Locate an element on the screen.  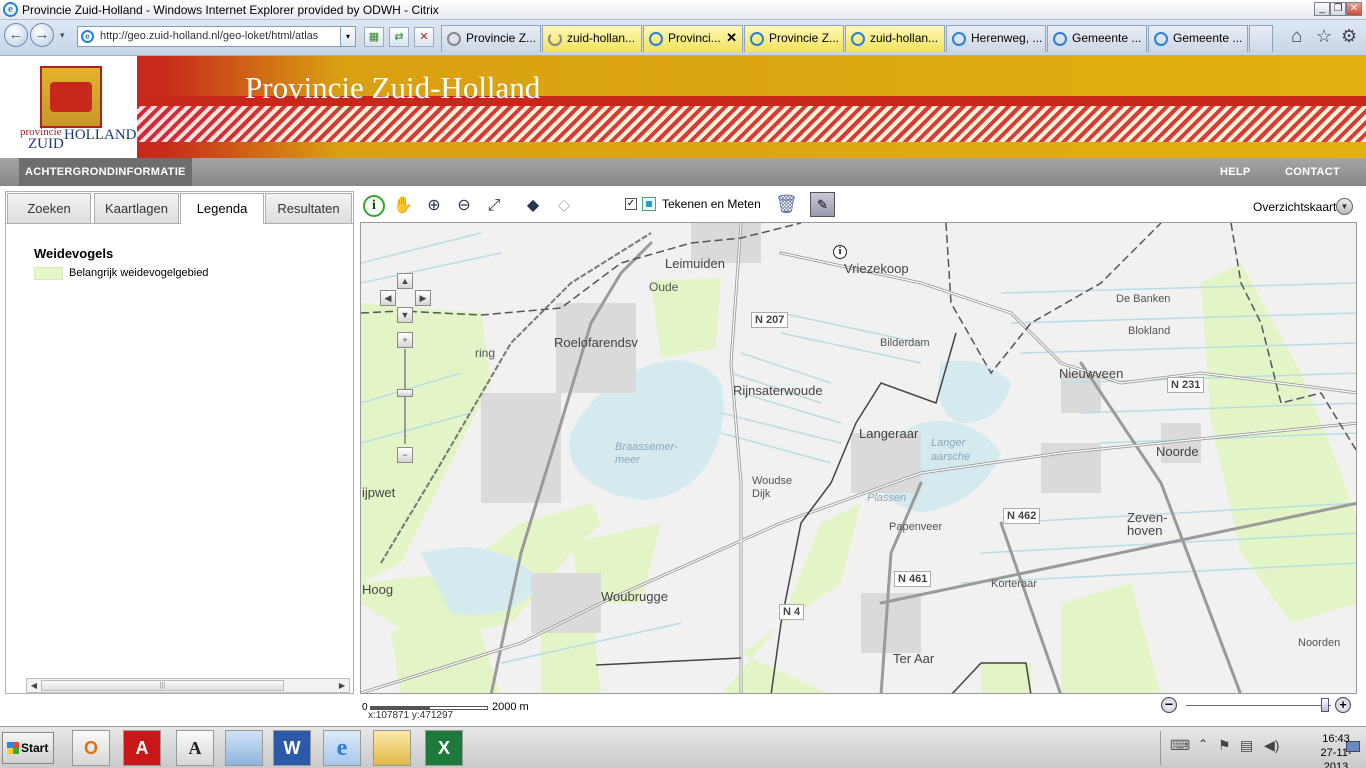
label-noorden: Noorden is located at coordinates (1319, 643).